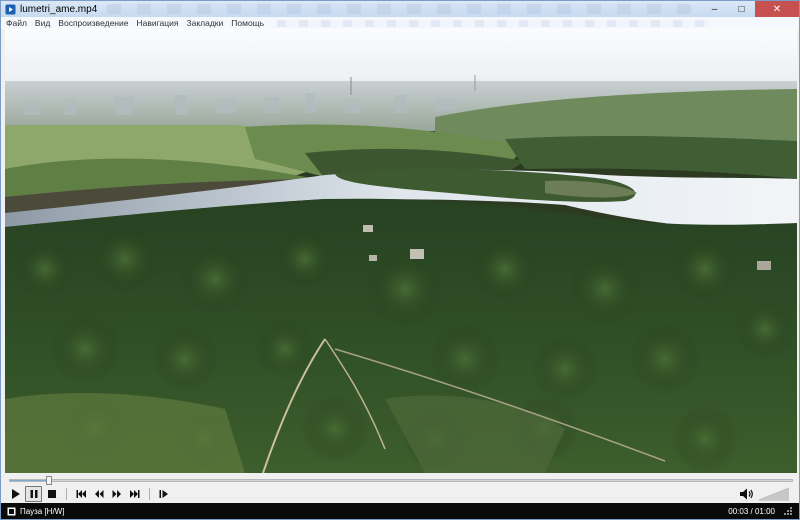 The image size is (800, 520). I want to click on volume-wedge, so click(774, 494).